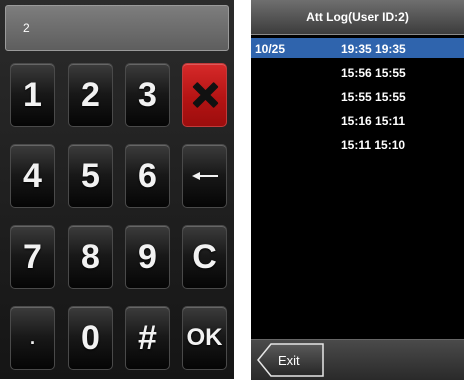 This screenshot has height=380, width=464. What do you see at coordinates (357, 359) in the screenshot?
I see `log-footer: Exit` at bounding box center [357, 359].